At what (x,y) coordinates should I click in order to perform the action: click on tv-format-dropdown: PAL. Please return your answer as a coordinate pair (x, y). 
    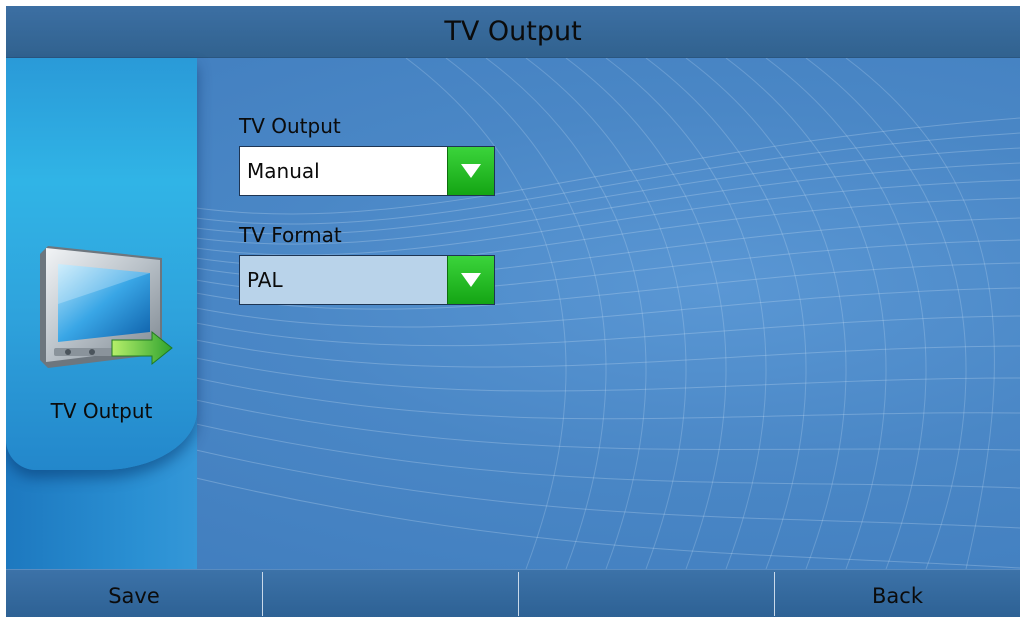
    Looking at the image, I should click on (367, 280).